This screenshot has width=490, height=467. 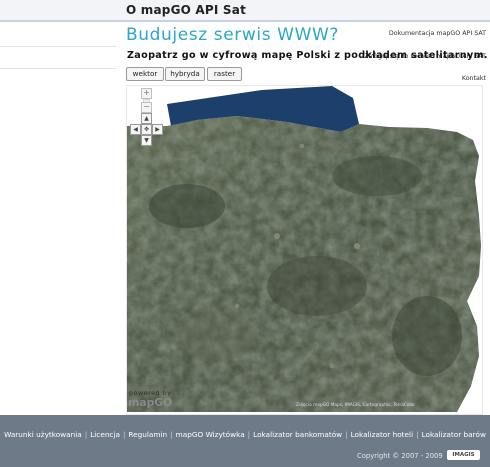 I want to click on map-type-vector-button: wektor, so click(x=145, y=74).